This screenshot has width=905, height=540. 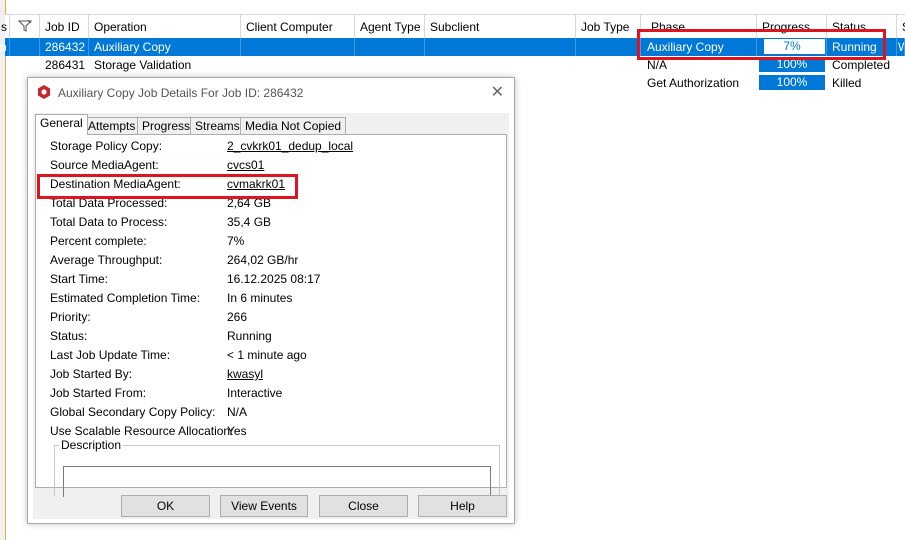 I want to click on progress-bar: 100%, so click(x=792, y=82).